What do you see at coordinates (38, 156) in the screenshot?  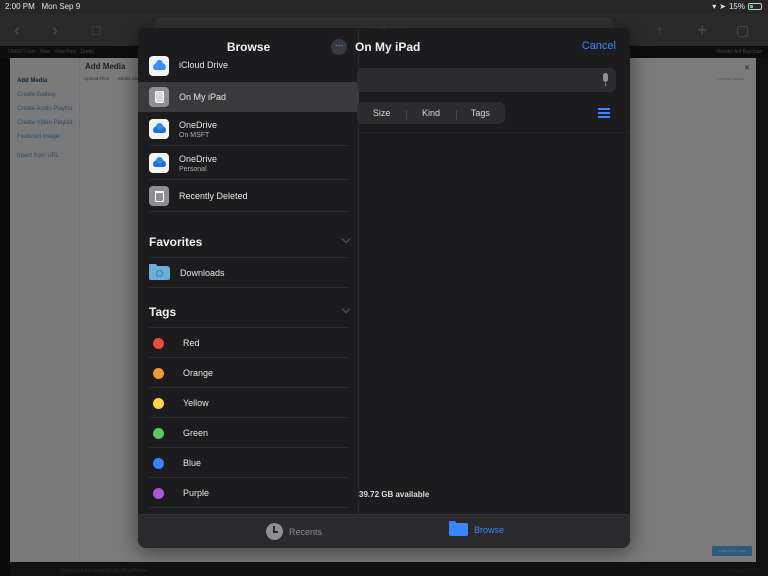 I see `wp-menu-insert-url: Insert from URL` at bounding box center [38, 156].